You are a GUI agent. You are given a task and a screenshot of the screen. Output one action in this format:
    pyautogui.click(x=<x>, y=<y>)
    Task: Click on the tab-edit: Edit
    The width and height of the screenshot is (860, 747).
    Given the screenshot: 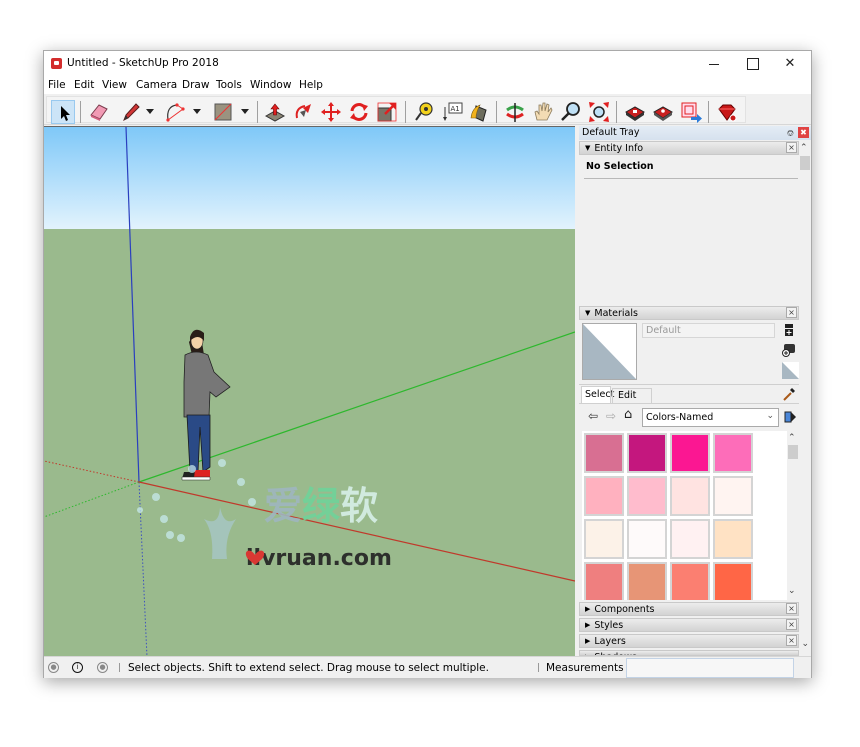 What is the action you would take?
    pyautogui.click(x=632, y=395)
    